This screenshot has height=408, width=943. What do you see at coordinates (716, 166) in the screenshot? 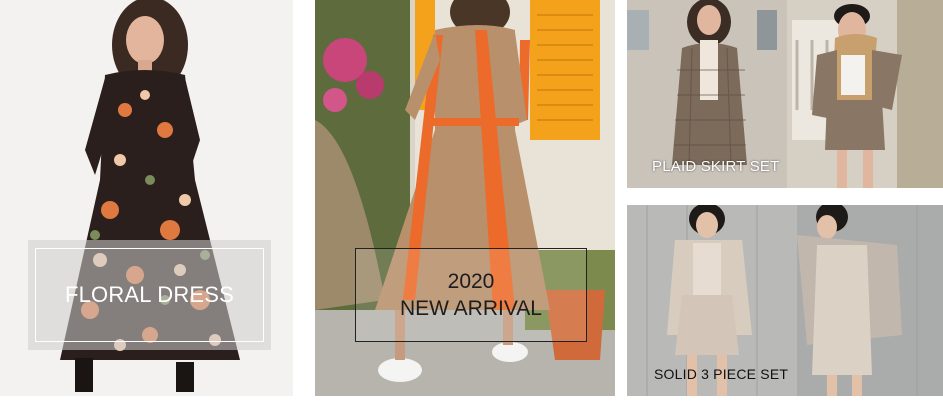
I see `plaid-skirt-set-label: PLAID SKIRT SET` at bounding box center [716, 166].